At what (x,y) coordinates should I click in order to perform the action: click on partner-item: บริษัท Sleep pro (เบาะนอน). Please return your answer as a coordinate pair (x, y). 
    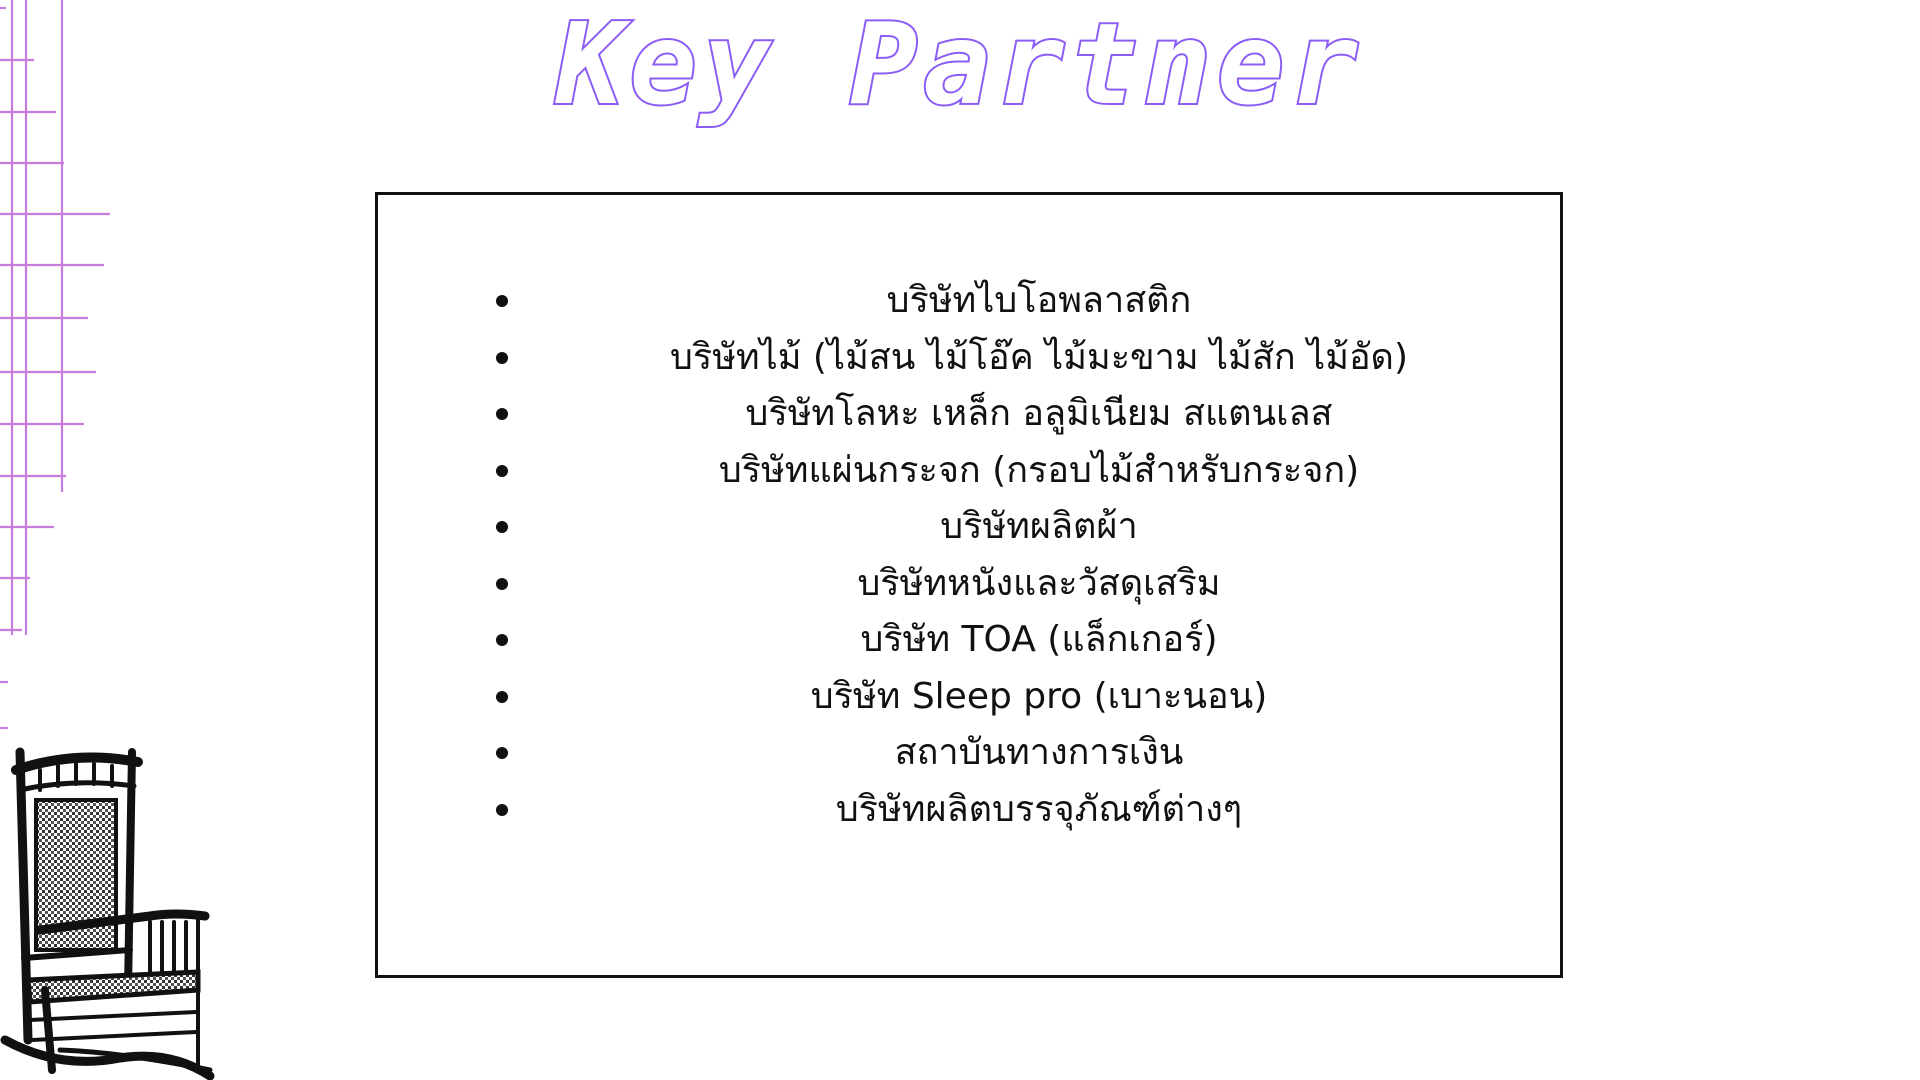
    Looking at the image, I should click on (969, 697).